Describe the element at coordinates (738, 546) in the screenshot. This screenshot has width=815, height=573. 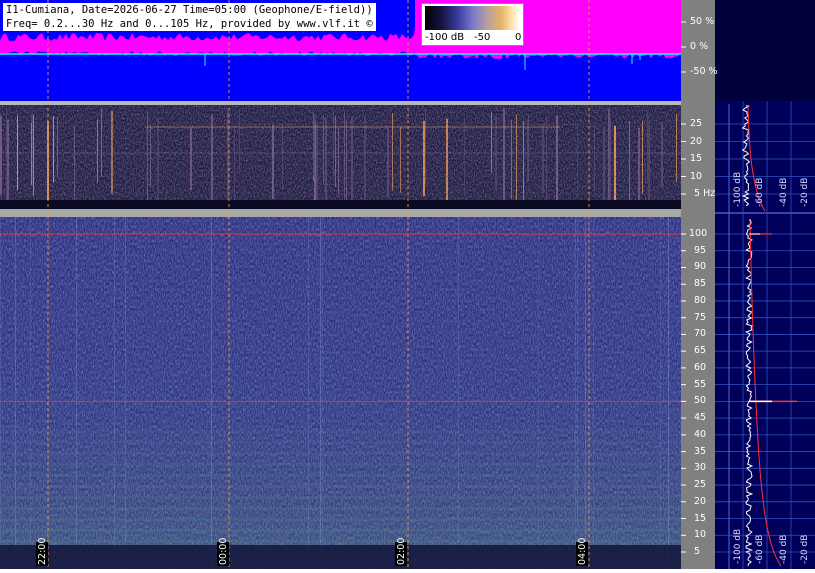
I see `spectrum-db-label: -100 dB` at that location.